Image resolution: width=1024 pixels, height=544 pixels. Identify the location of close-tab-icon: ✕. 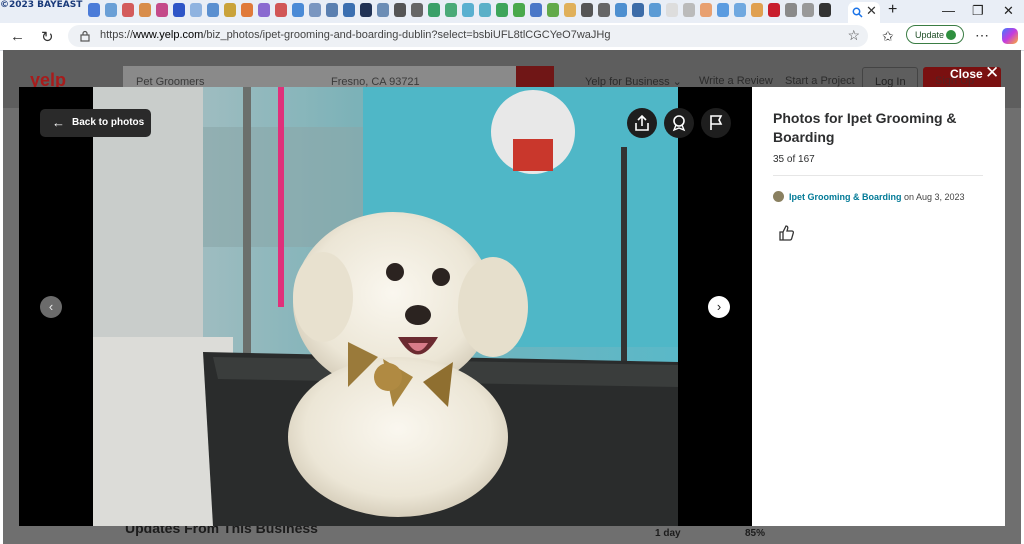
(871, 11).